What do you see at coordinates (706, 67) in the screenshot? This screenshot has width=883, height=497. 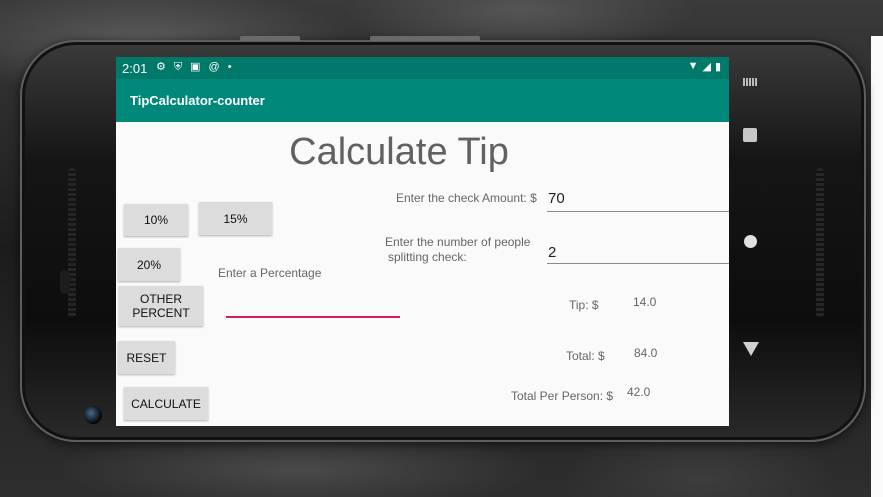 I see `signal-icon: ◢` at bounding box center [706, 67].